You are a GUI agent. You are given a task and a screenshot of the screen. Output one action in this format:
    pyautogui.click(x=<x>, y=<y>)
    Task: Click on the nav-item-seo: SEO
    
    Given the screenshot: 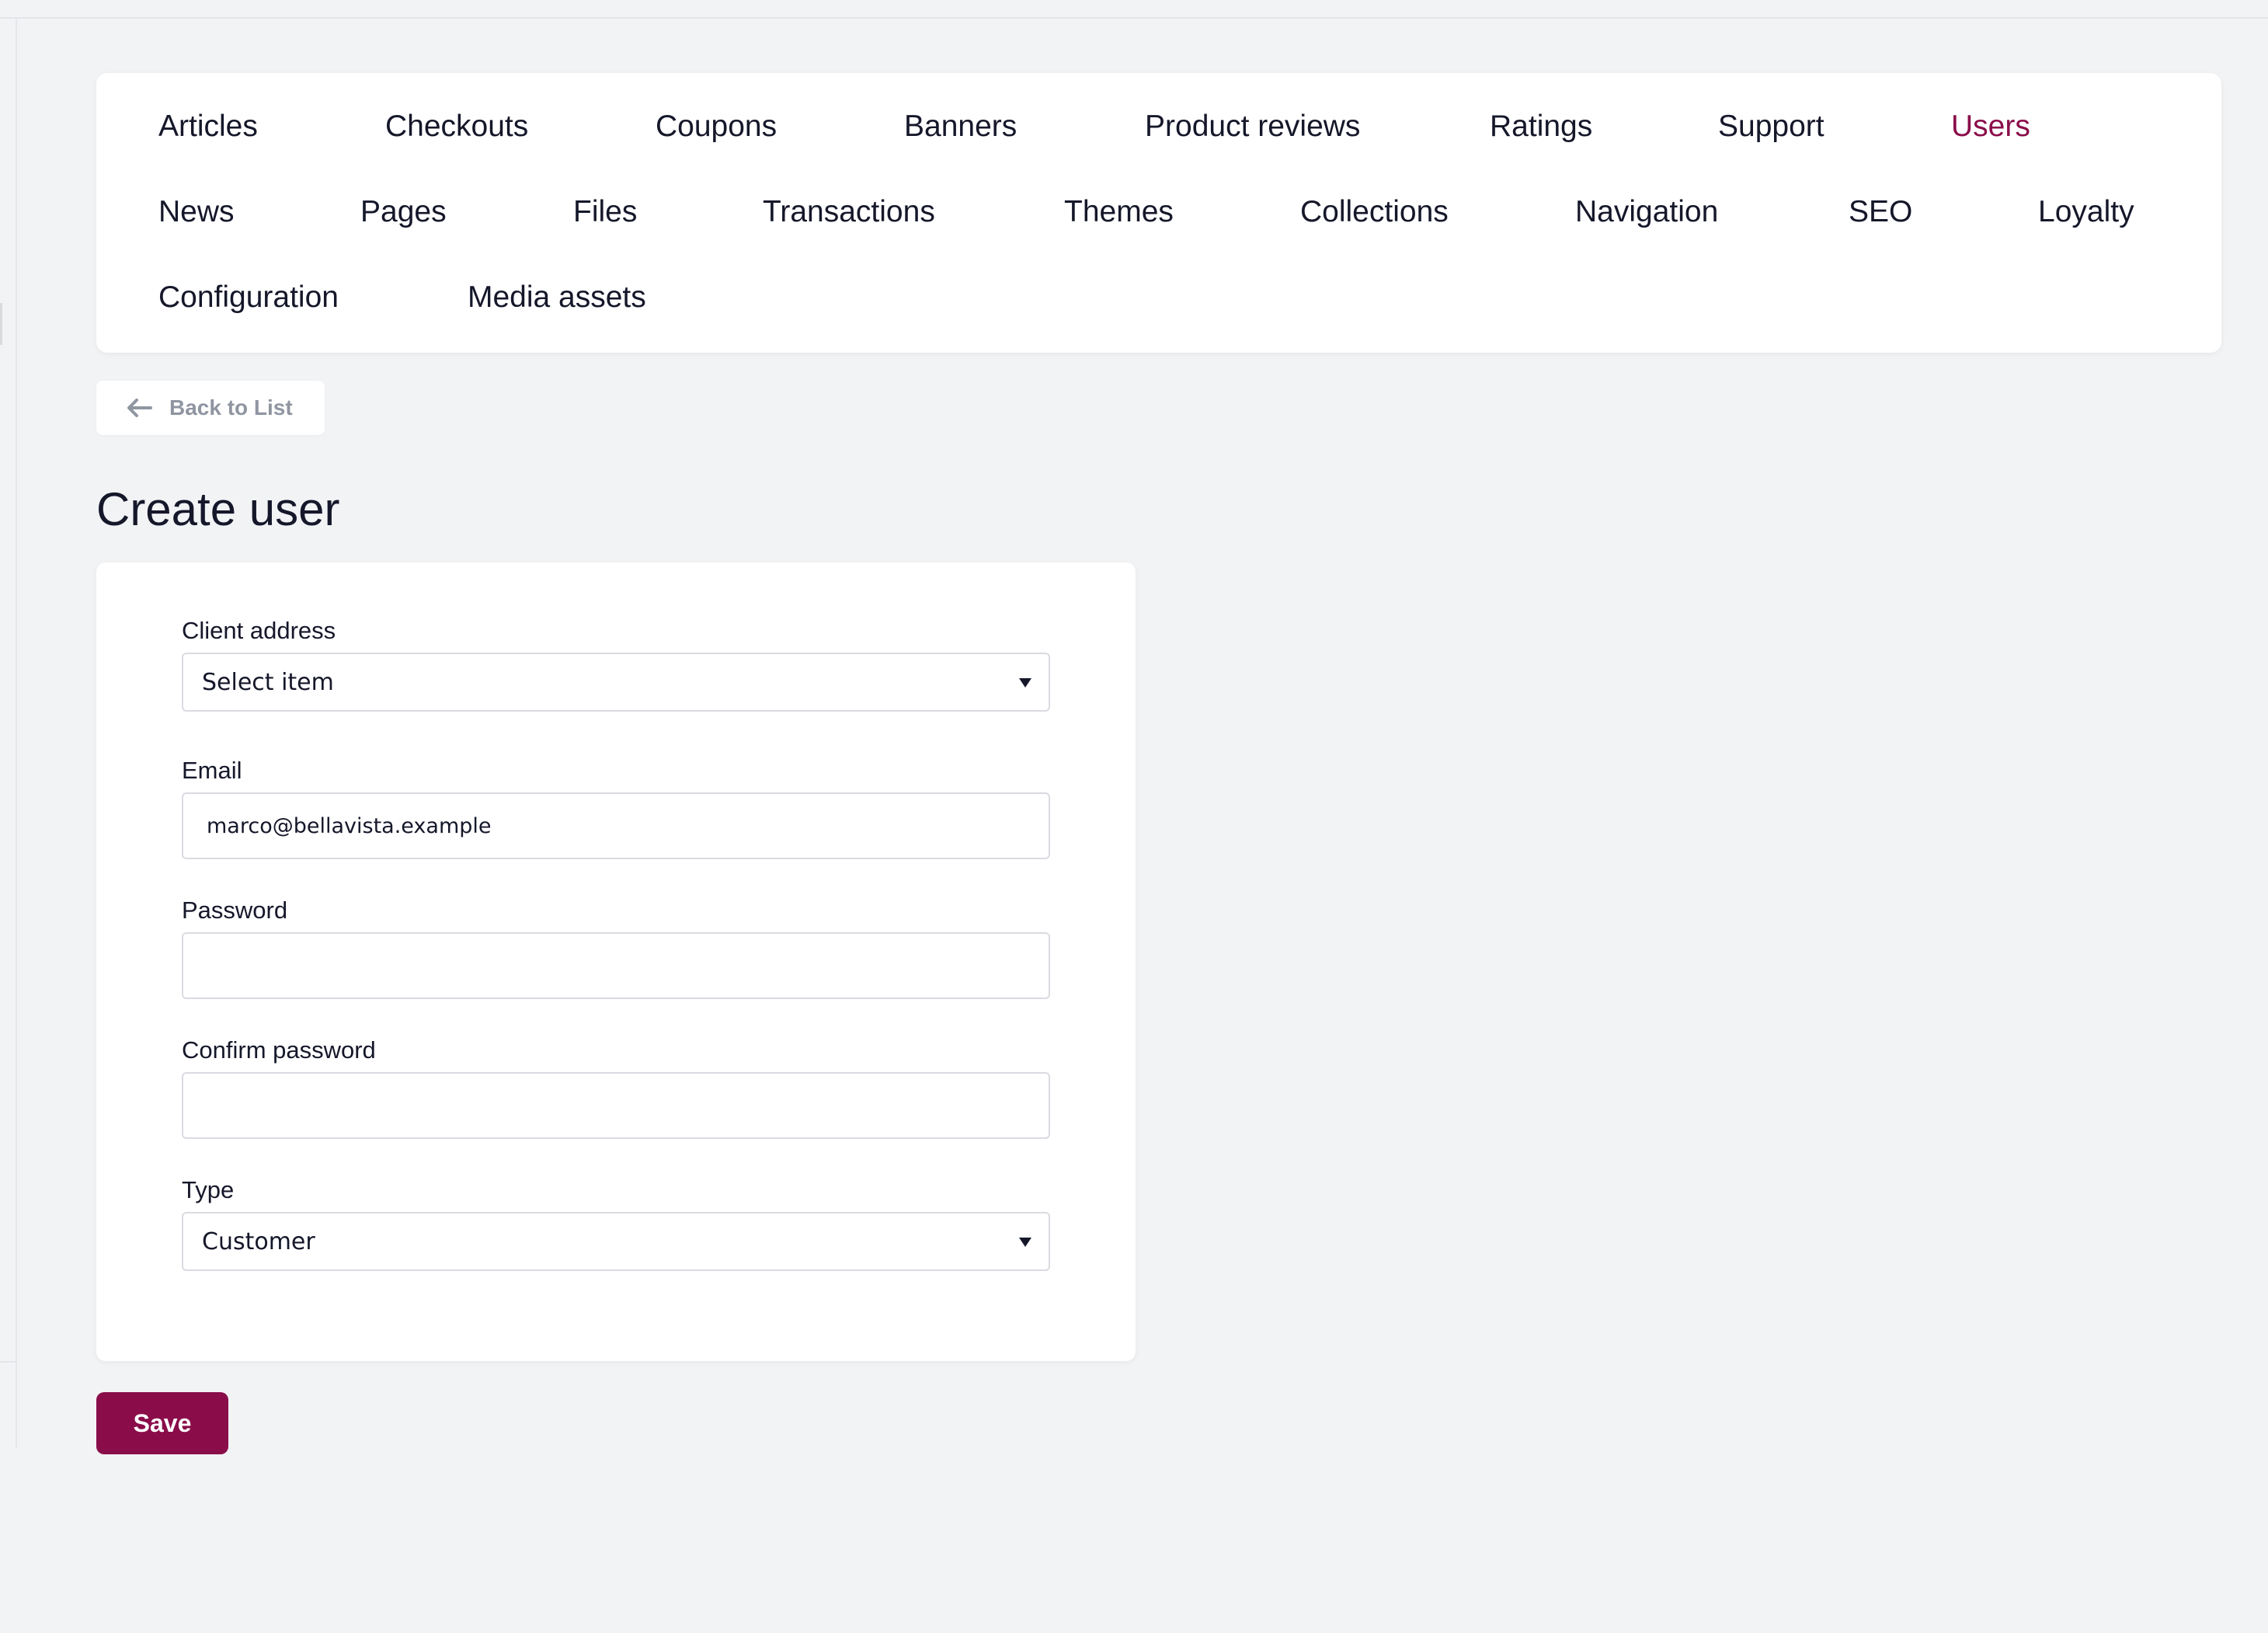 What is the action you would take?
    pyautogui.click(x=1880, y=213)
    